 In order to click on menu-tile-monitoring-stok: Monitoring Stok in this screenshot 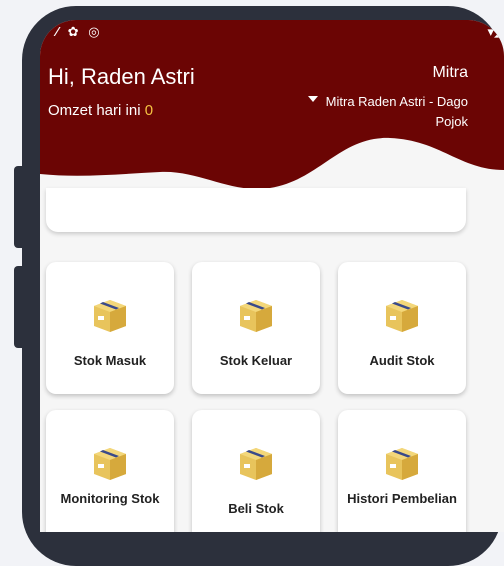, I will do `click(110, 471)`.